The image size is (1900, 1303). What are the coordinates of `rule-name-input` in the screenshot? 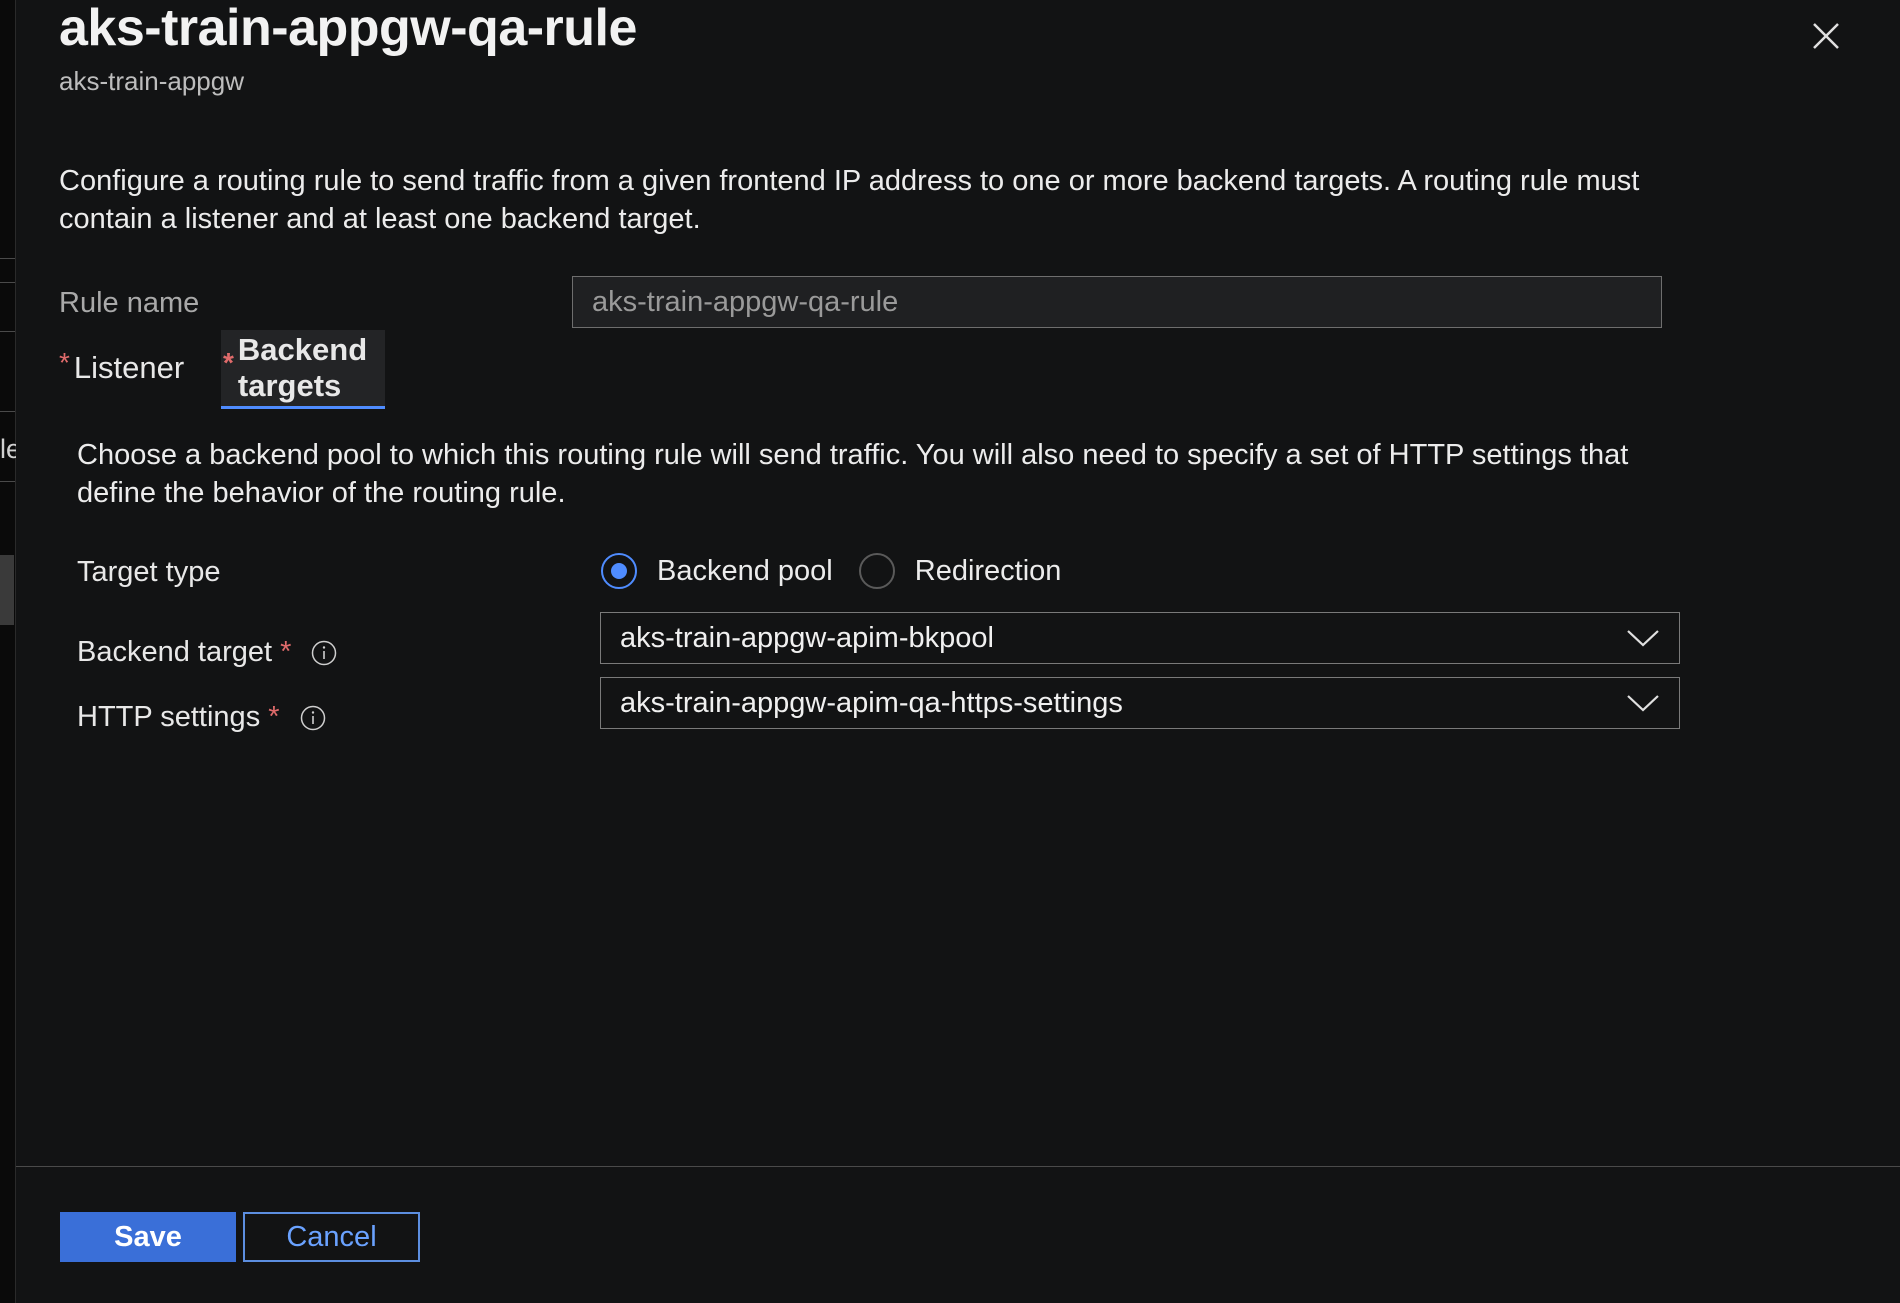 It's located at (1117, 302).